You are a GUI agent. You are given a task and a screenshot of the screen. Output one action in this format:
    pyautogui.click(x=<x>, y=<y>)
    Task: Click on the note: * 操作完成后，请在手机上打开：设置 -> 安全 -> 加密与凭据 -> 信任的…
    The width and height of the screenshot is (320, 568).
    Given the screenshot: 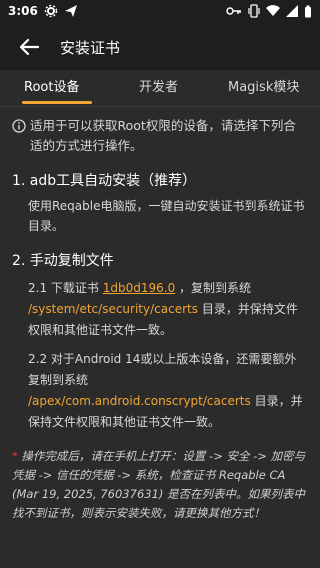 What is the action you would take?
    pyautogui.click(x=160, y=485)
    